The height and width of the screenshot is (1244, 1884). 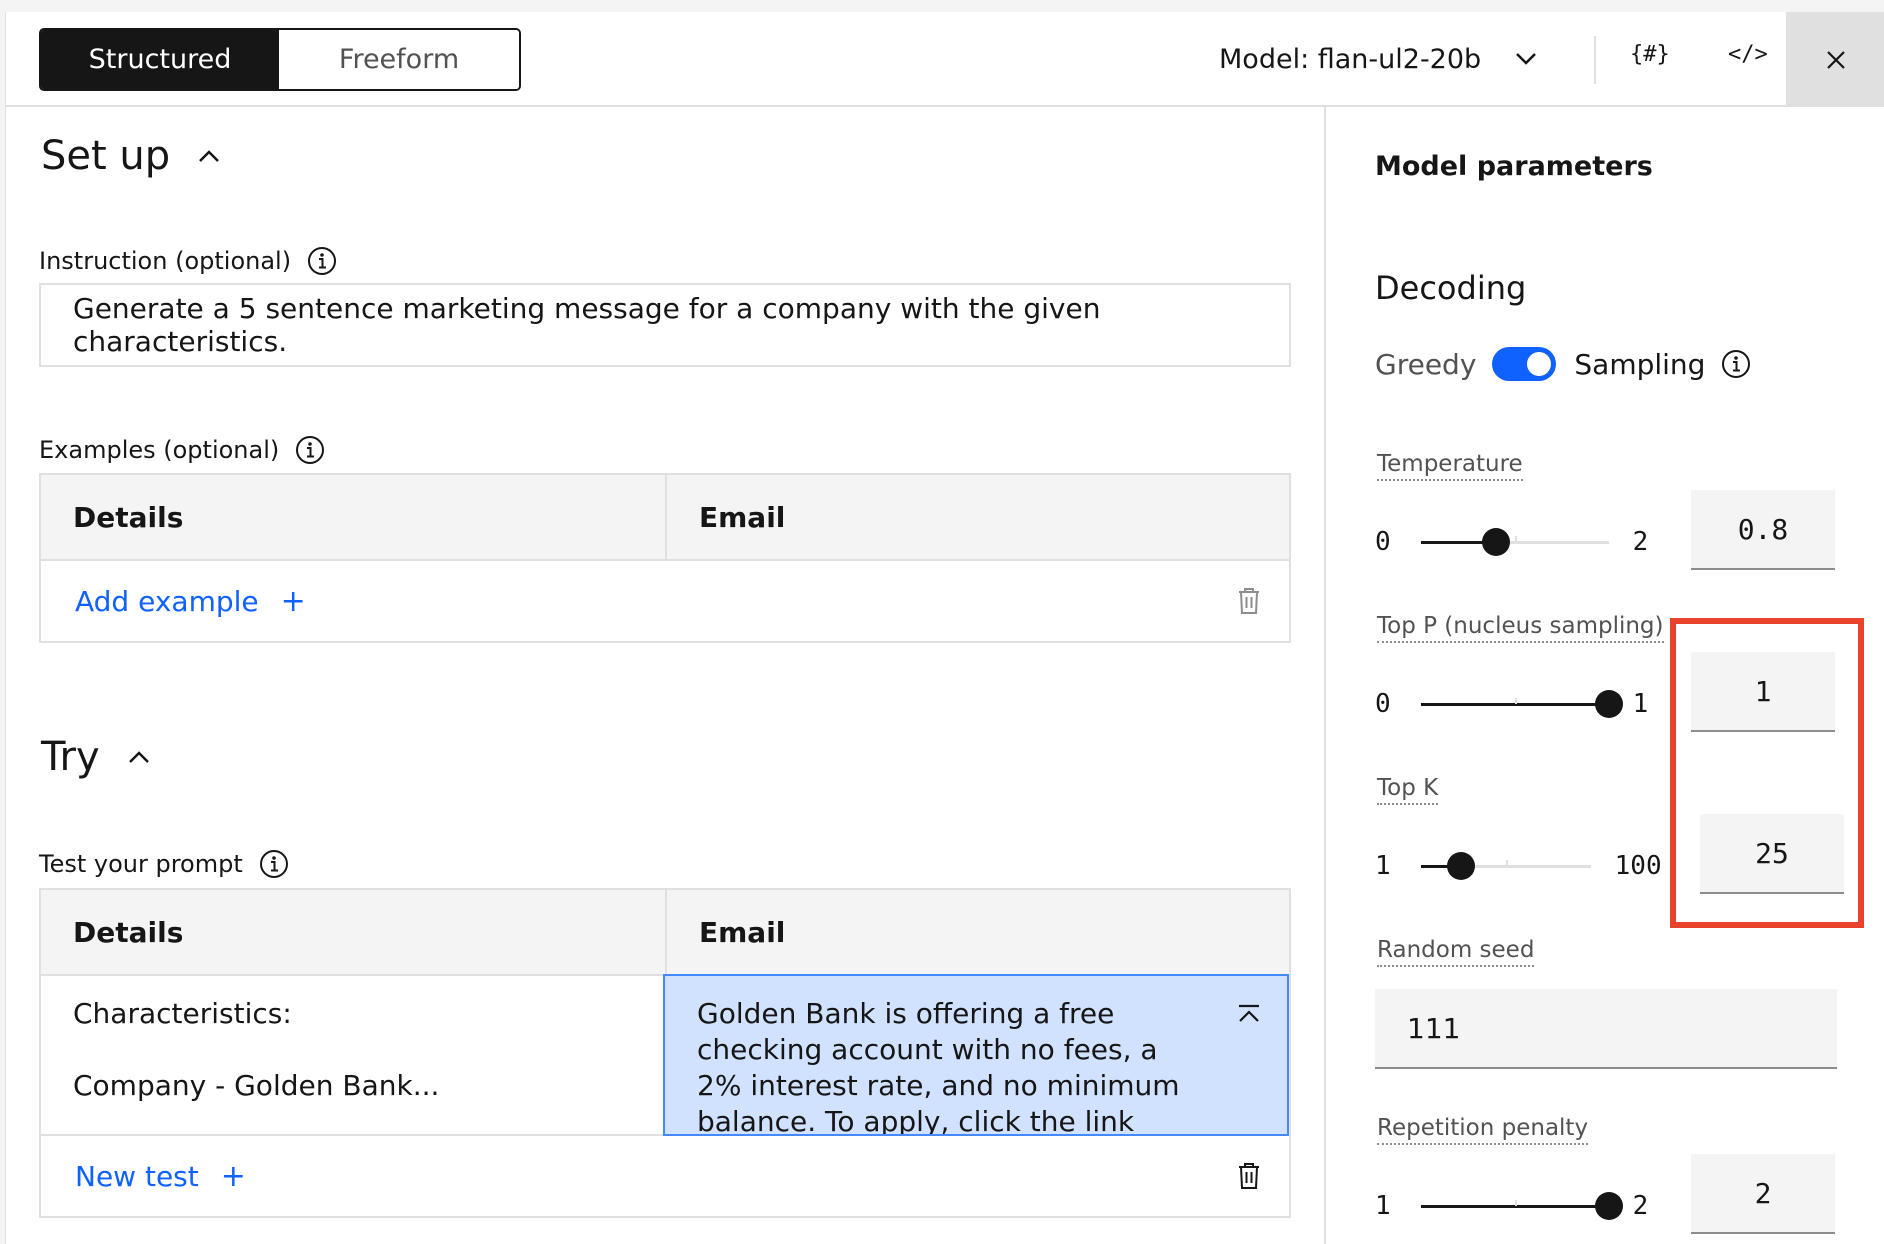 I want to click on random-seed-input: 111, so click(x=1606, y=1029).